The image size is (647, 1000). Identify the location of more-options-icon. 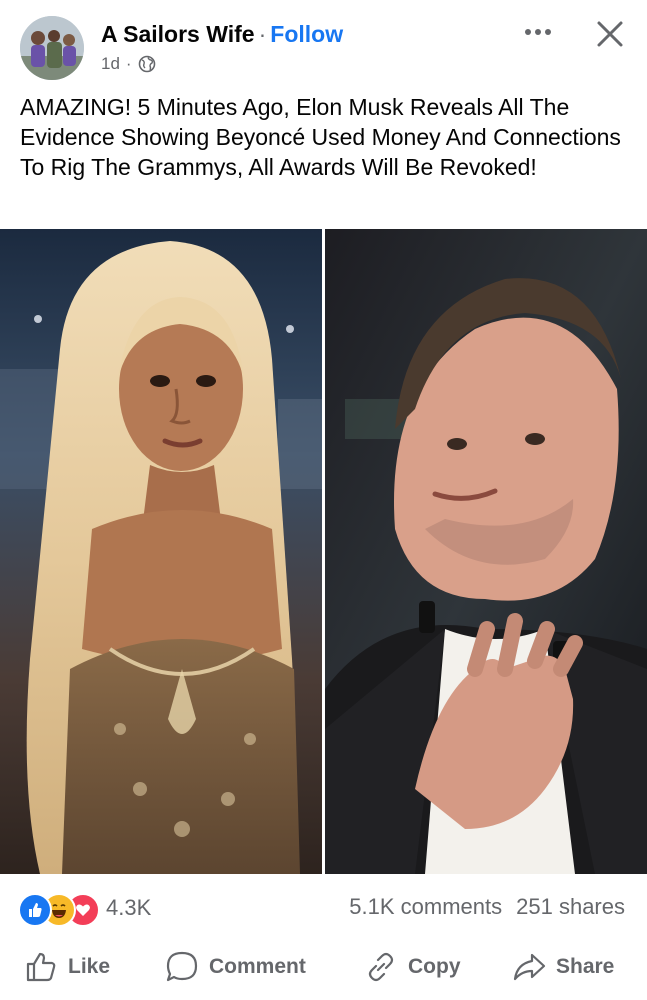
(538, 32).